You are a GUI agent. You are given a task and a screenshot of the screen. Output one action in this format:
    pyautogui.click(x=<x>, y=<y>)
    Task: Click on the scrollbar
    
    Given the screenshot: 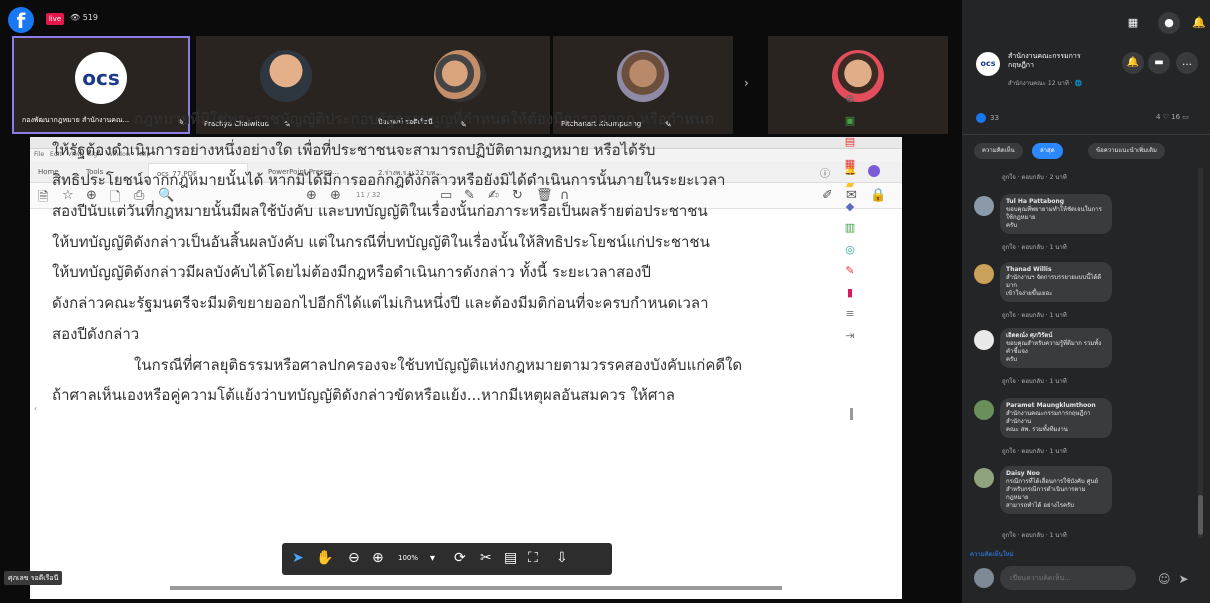 What is the action you would take?
    pyautogui.click(x=851, y=414)
    